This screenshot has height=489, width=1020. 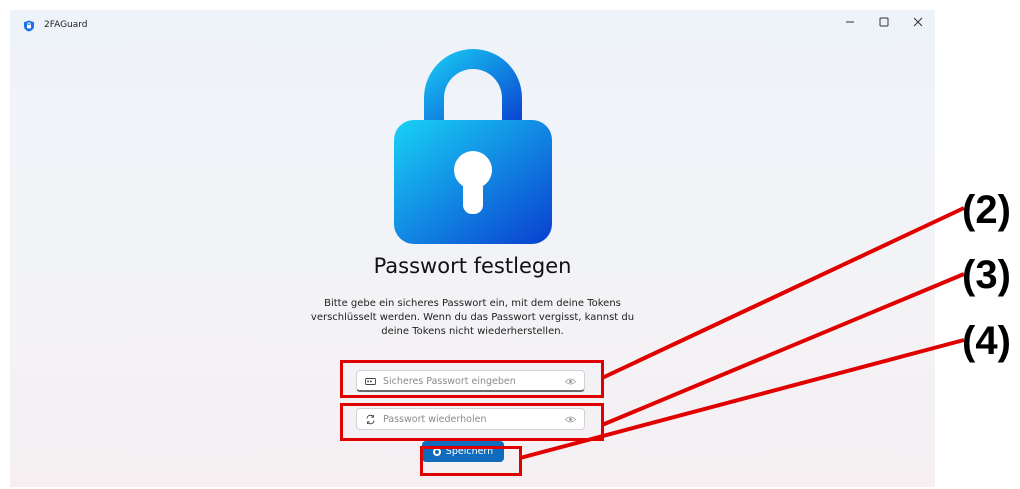 I want to click on maximize-icon, so click(x=884, y=22).